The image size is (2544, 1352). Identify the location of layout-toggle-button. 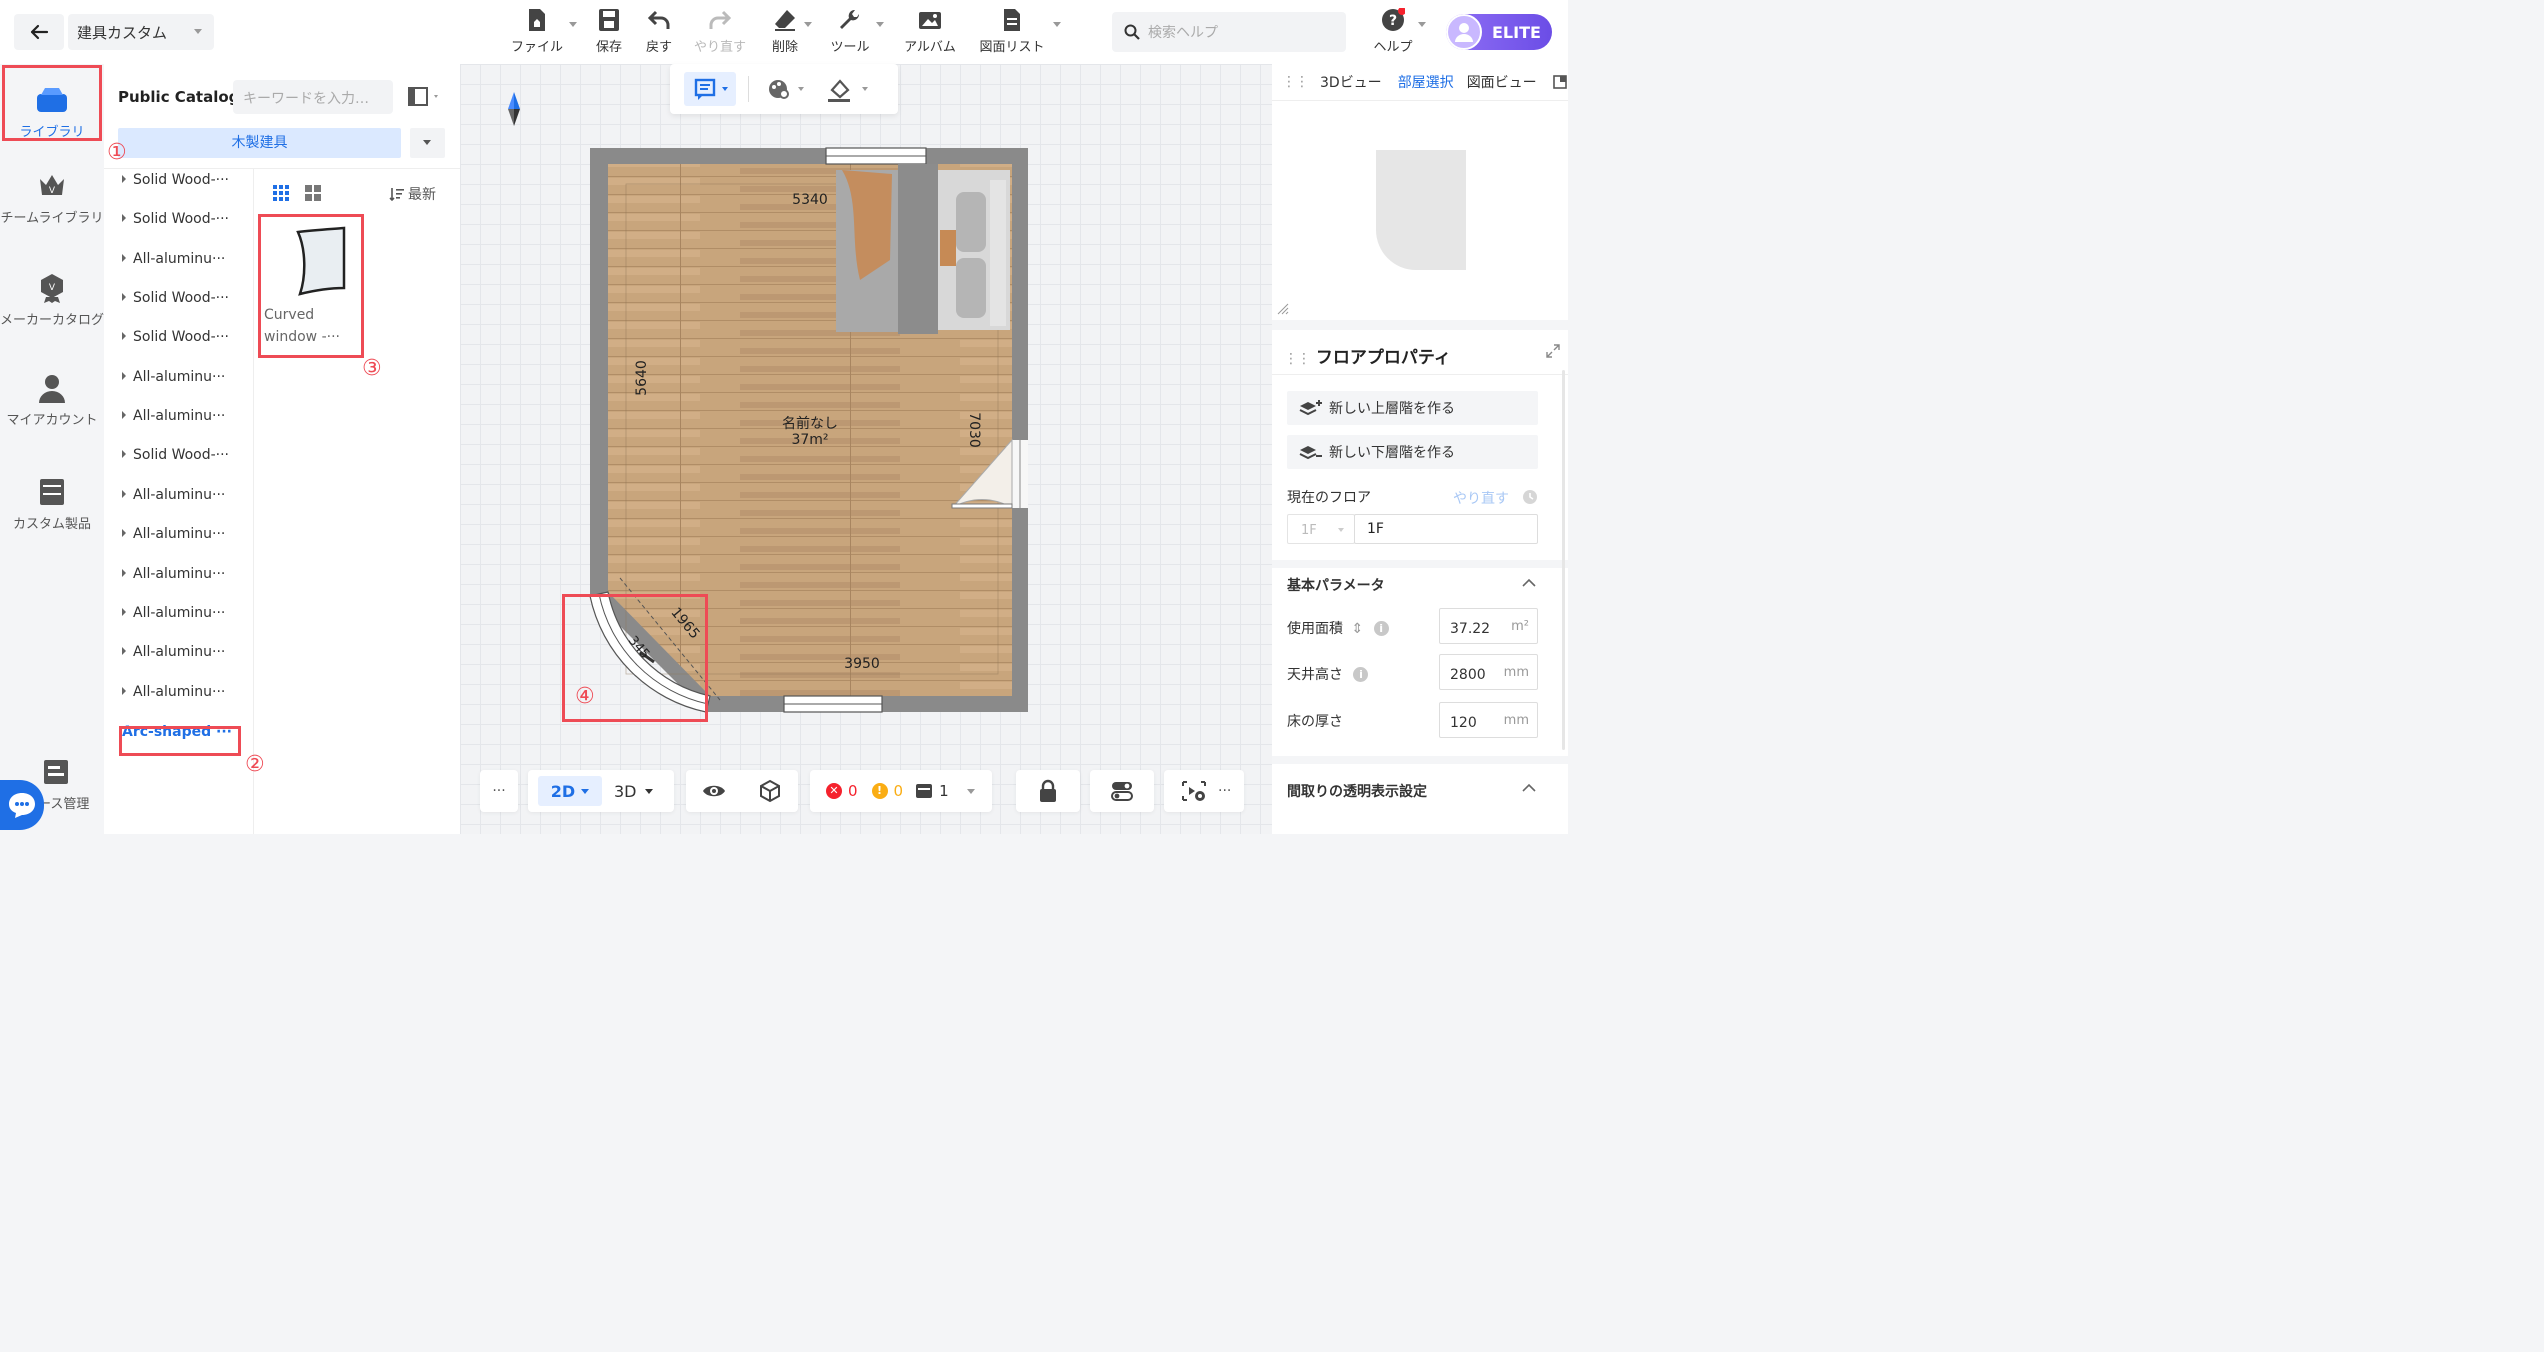
(425, 97).